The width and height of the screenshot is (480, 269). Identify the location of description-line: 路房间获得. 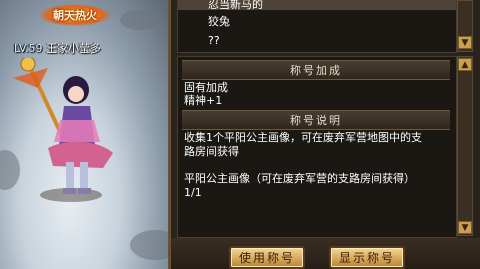
(211, 151).